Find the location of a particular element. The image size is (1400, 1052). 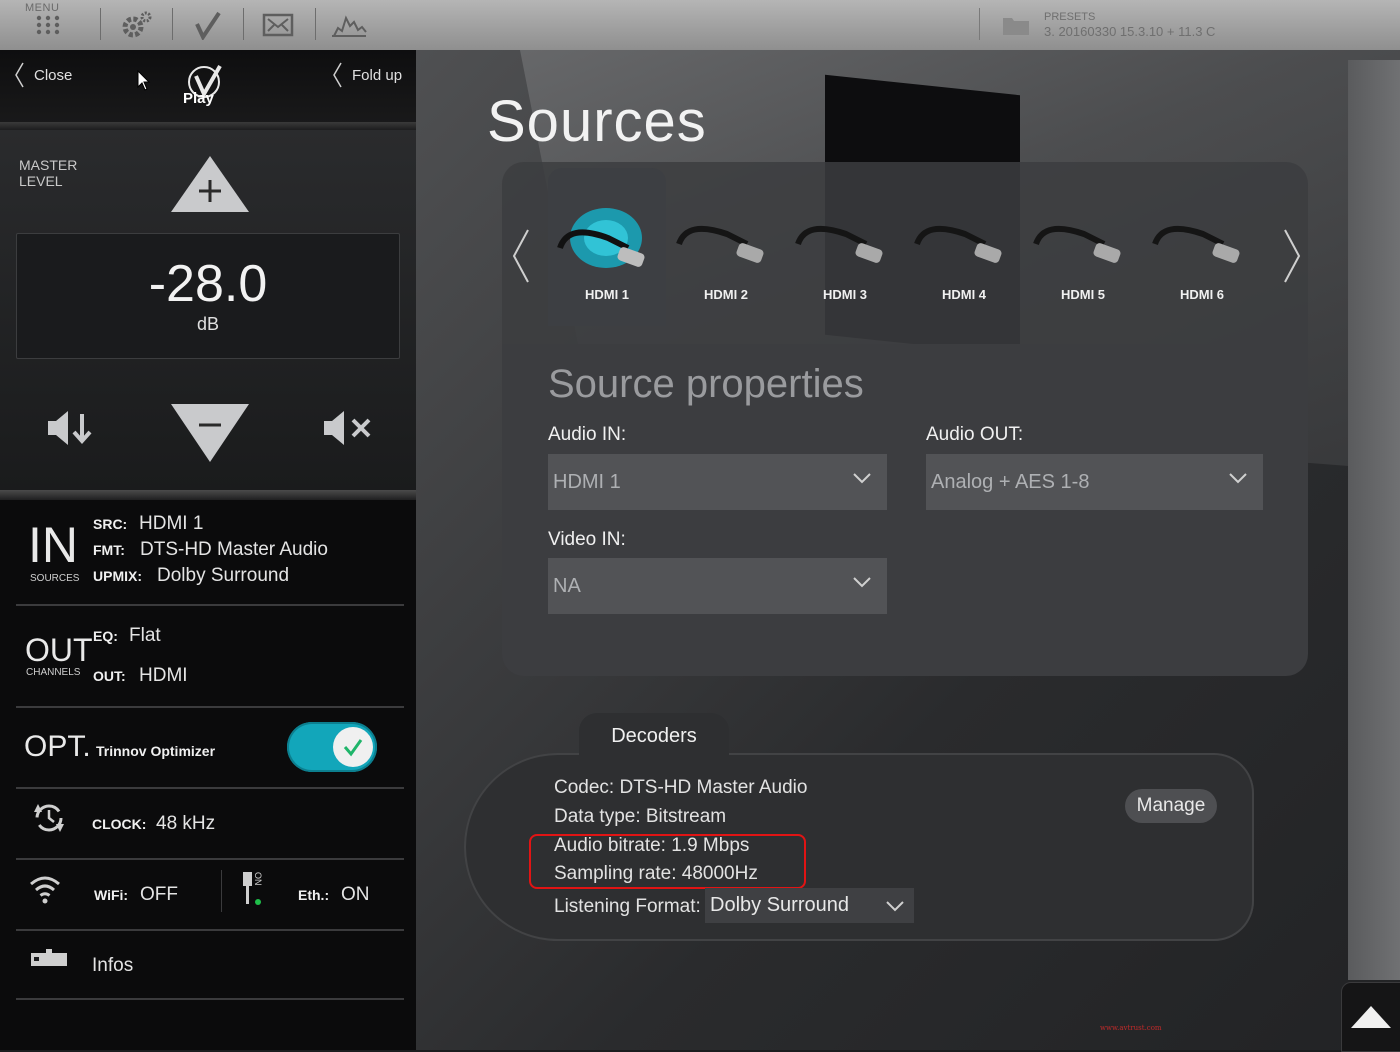

source-label: HDMI 2 is located at coordinates (726, 294).